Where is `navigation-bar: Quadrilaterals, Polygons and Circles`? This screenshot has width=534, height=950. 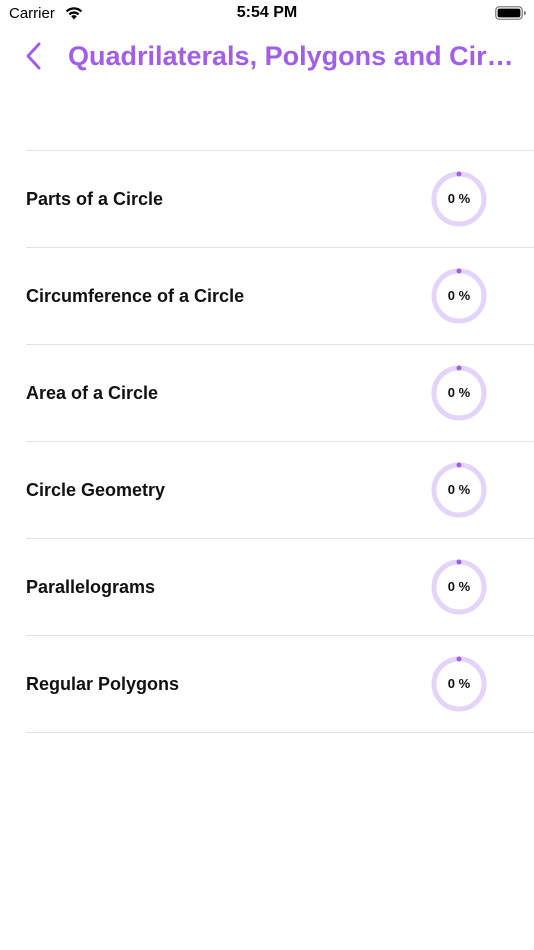 navigation-bar: Quadrilaterals, Polygons and Circles is located at coordinates (267, 56).